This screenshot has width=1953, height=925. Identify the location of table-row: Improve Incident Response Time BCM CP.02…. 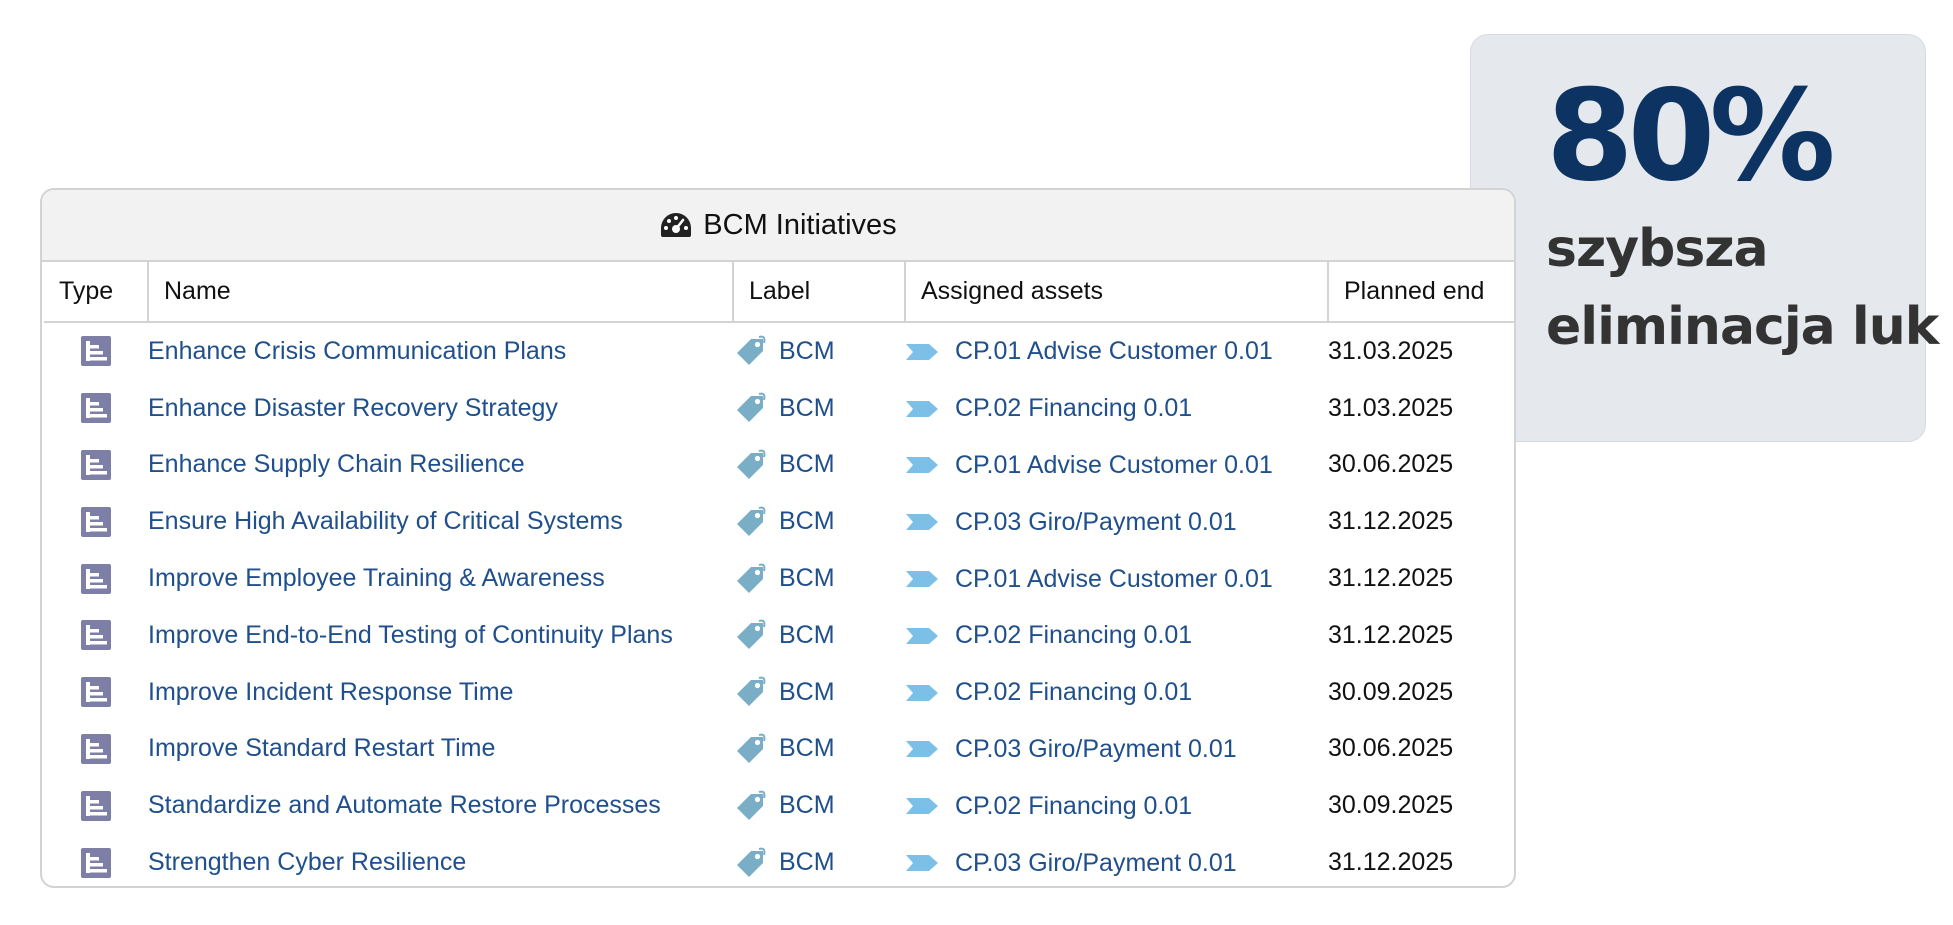
(779, 692).